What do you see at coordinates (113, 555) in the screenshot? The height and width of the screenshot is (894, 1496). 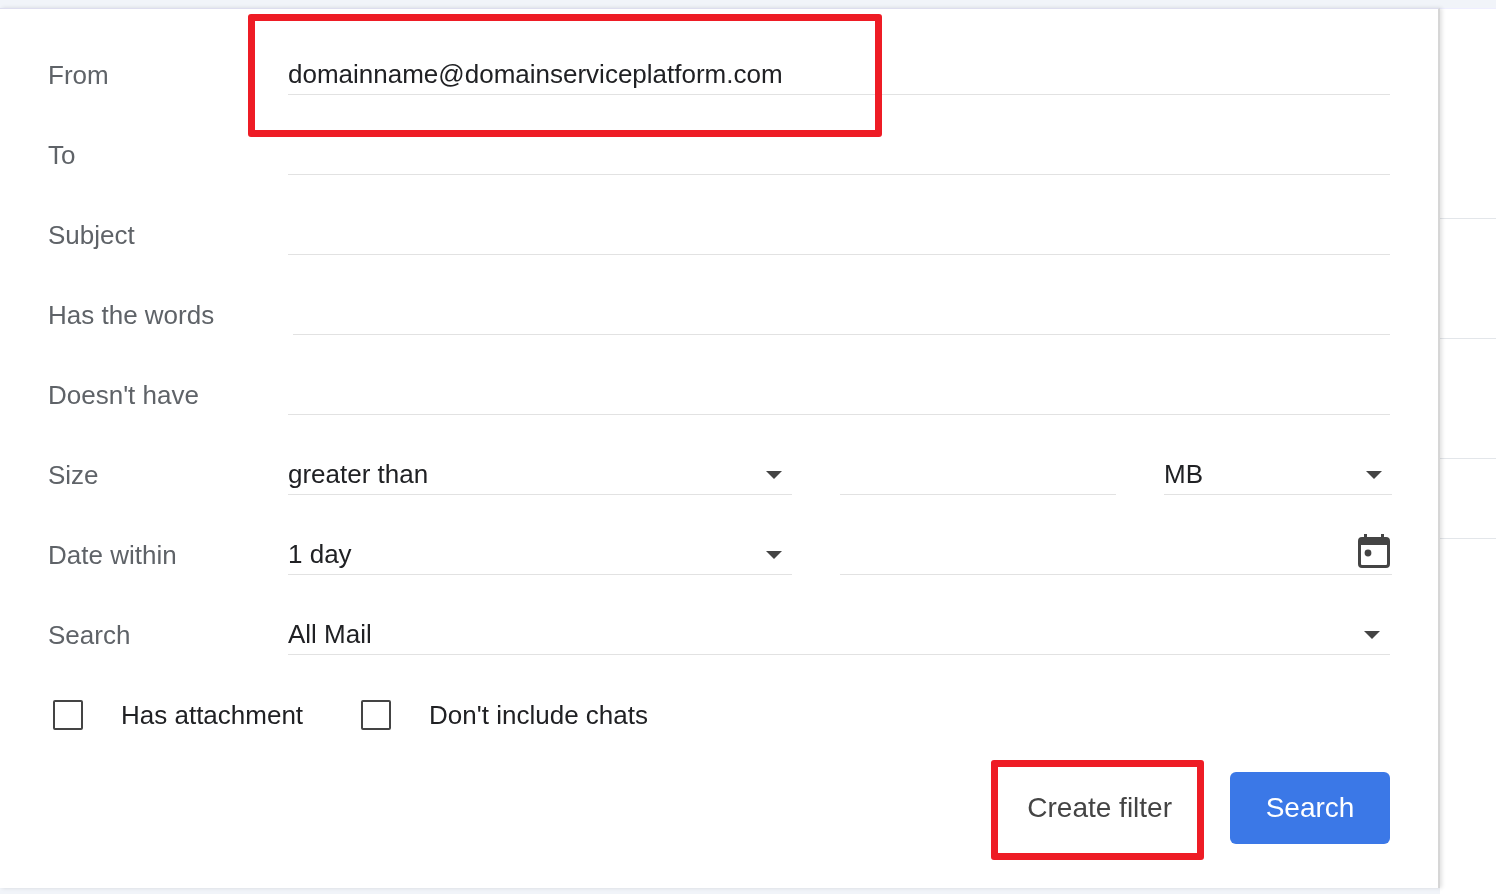 I see `field-label: Date within` at bounding box center [113, 555].